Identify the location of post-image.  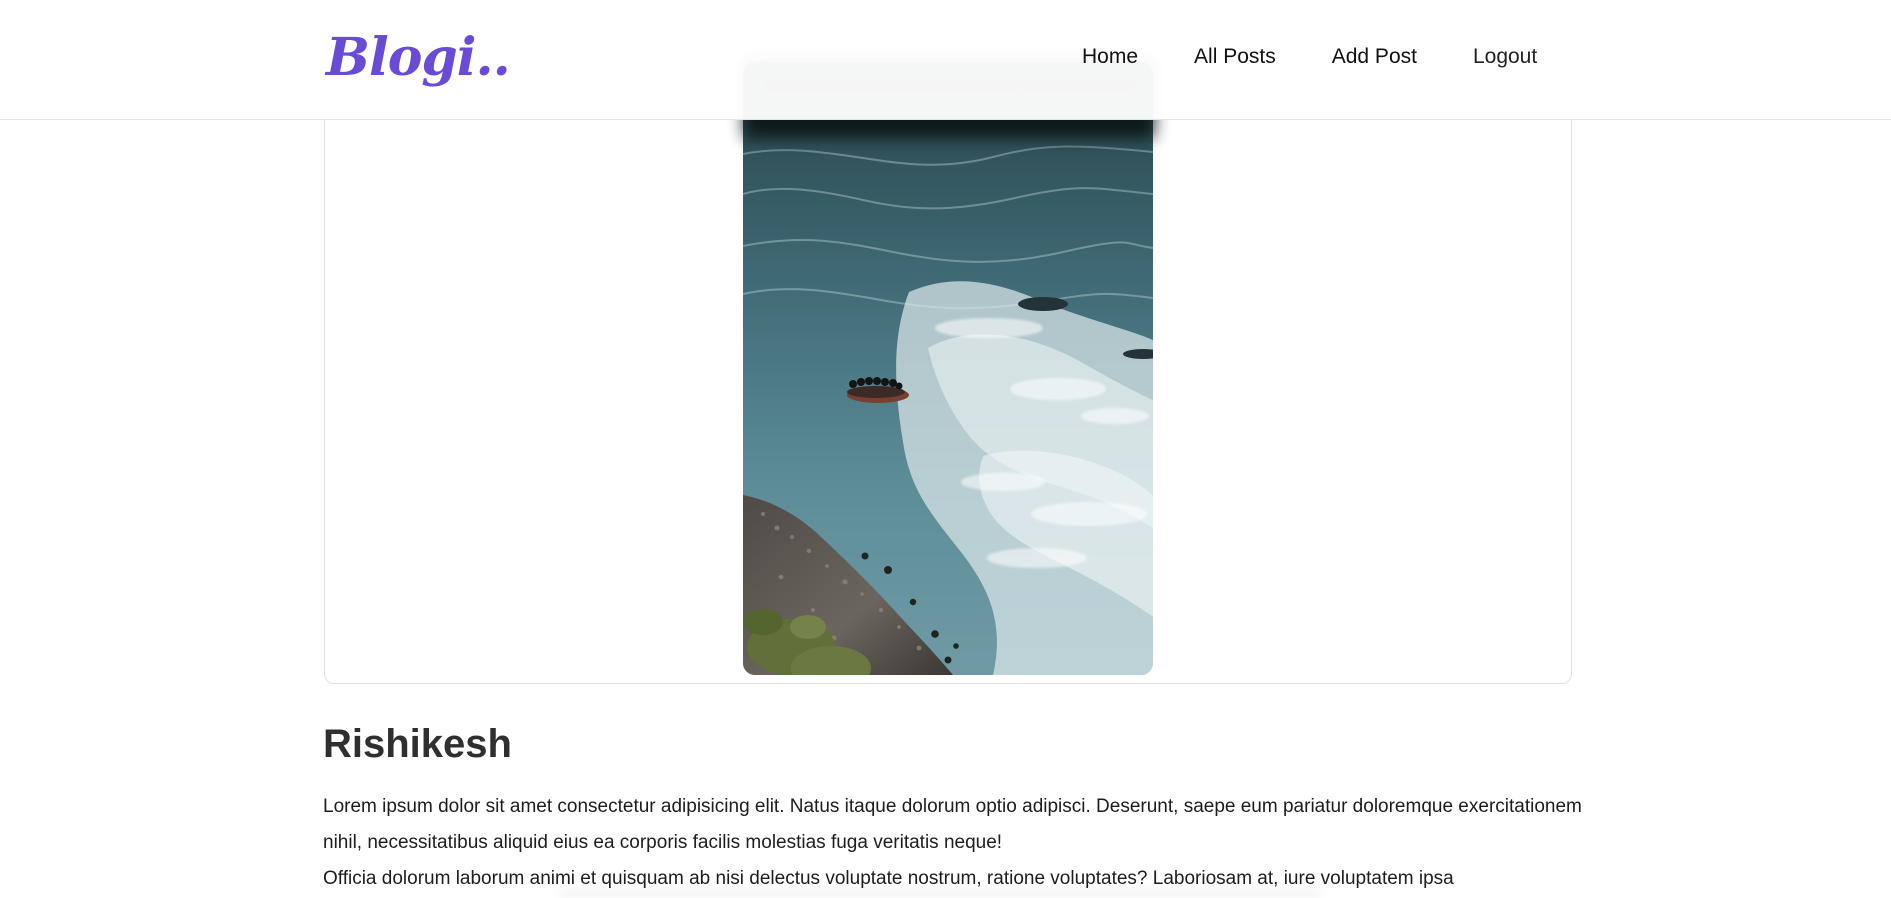
(948, 368).